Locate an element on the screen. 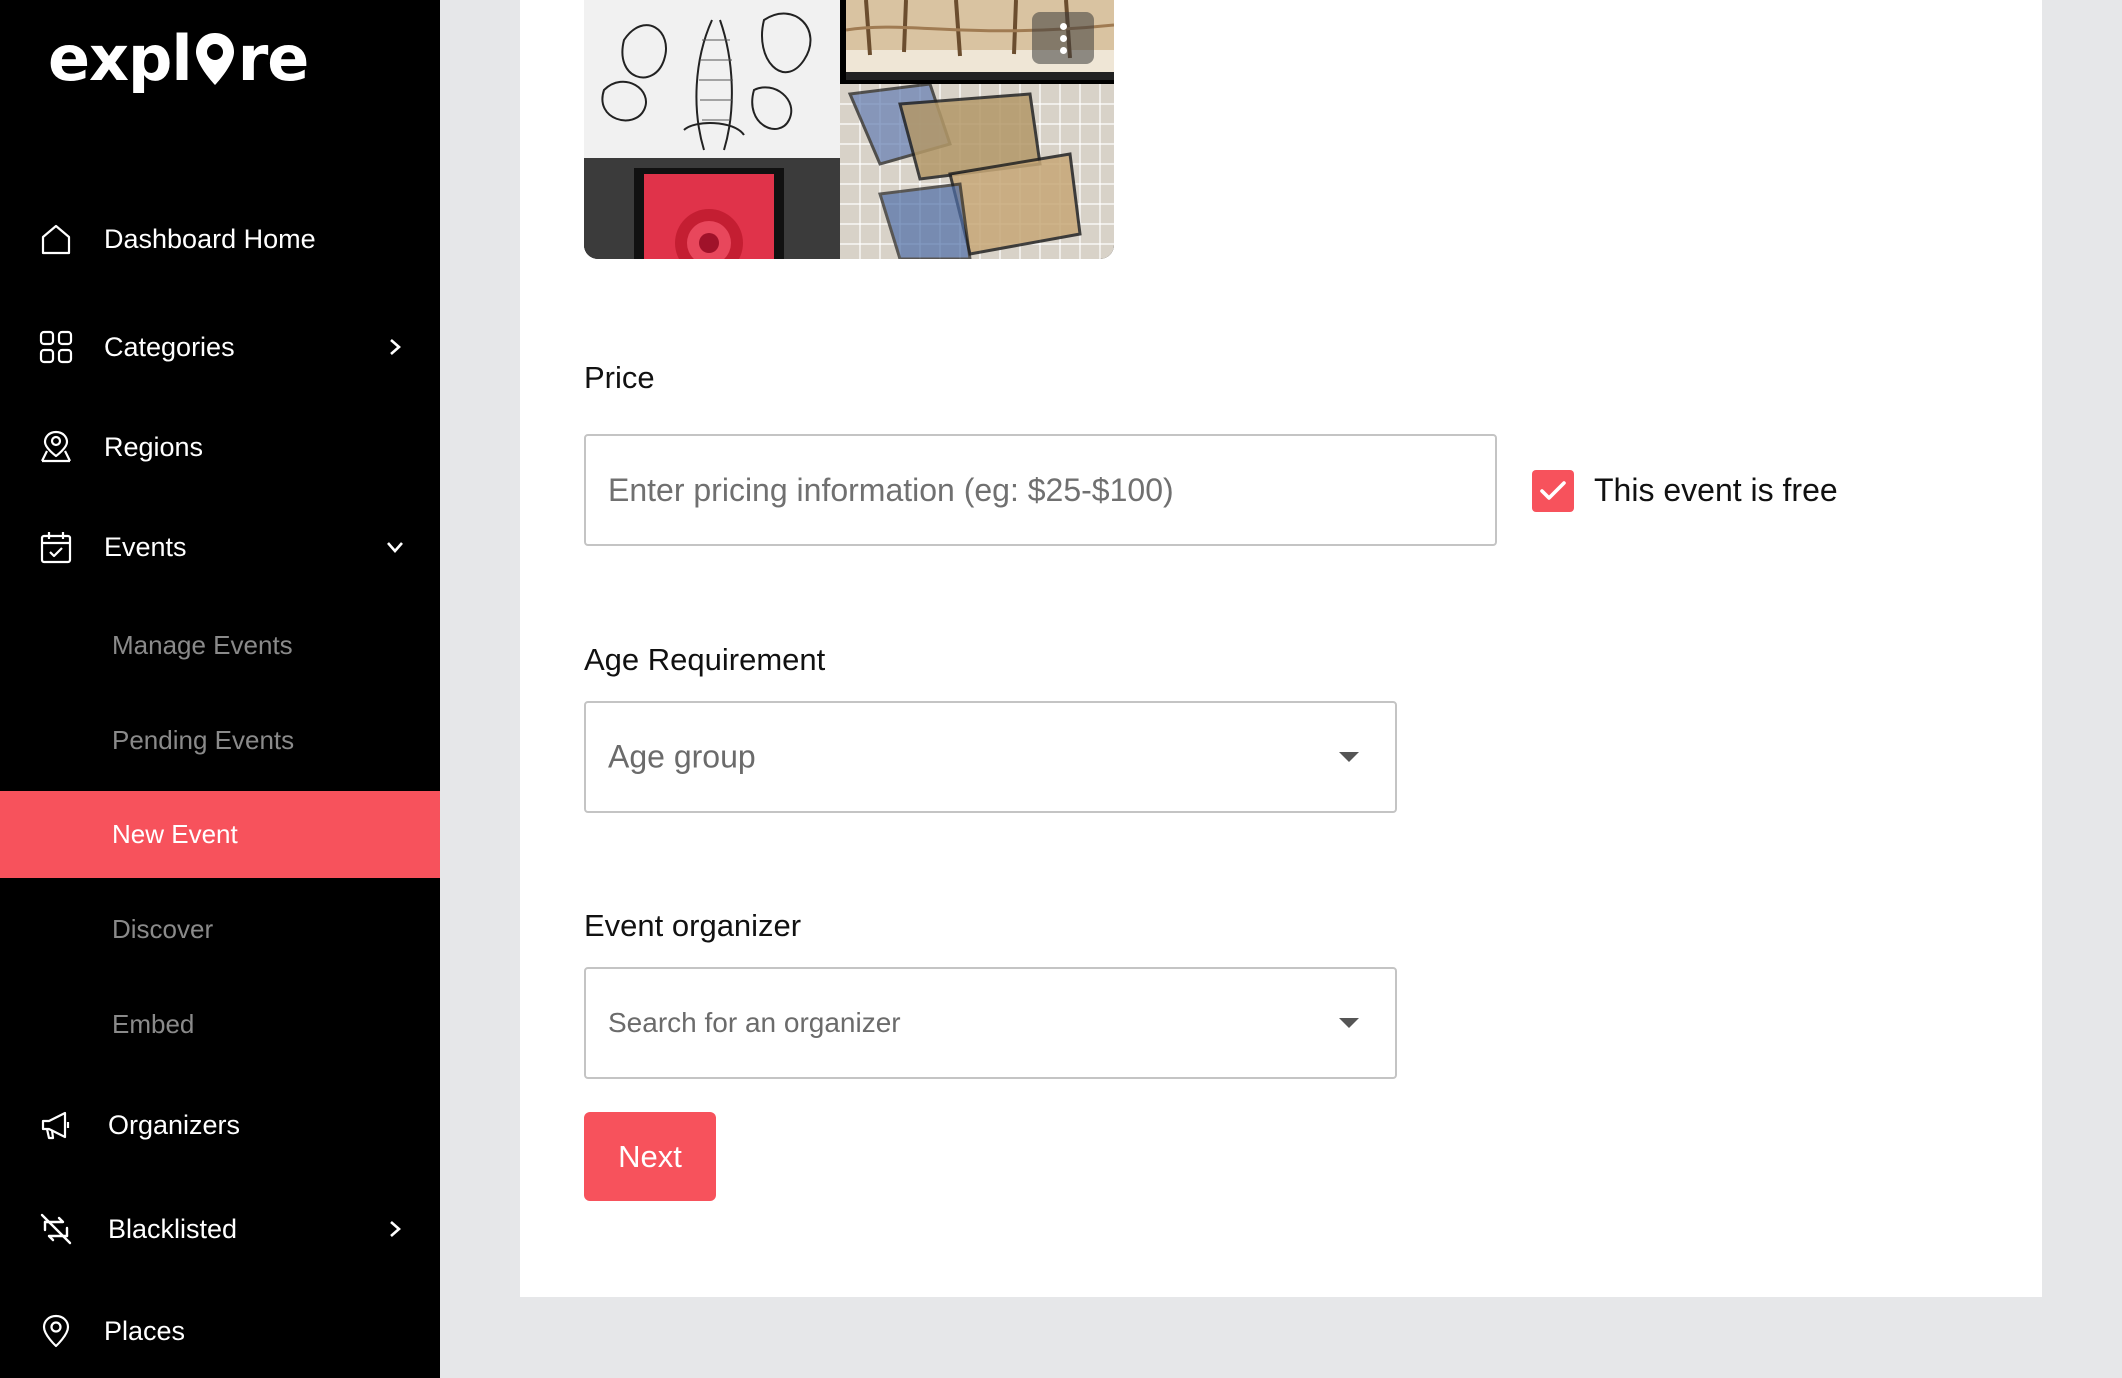  age-group-placeholder: Age group is located at coordinates (682, 756).